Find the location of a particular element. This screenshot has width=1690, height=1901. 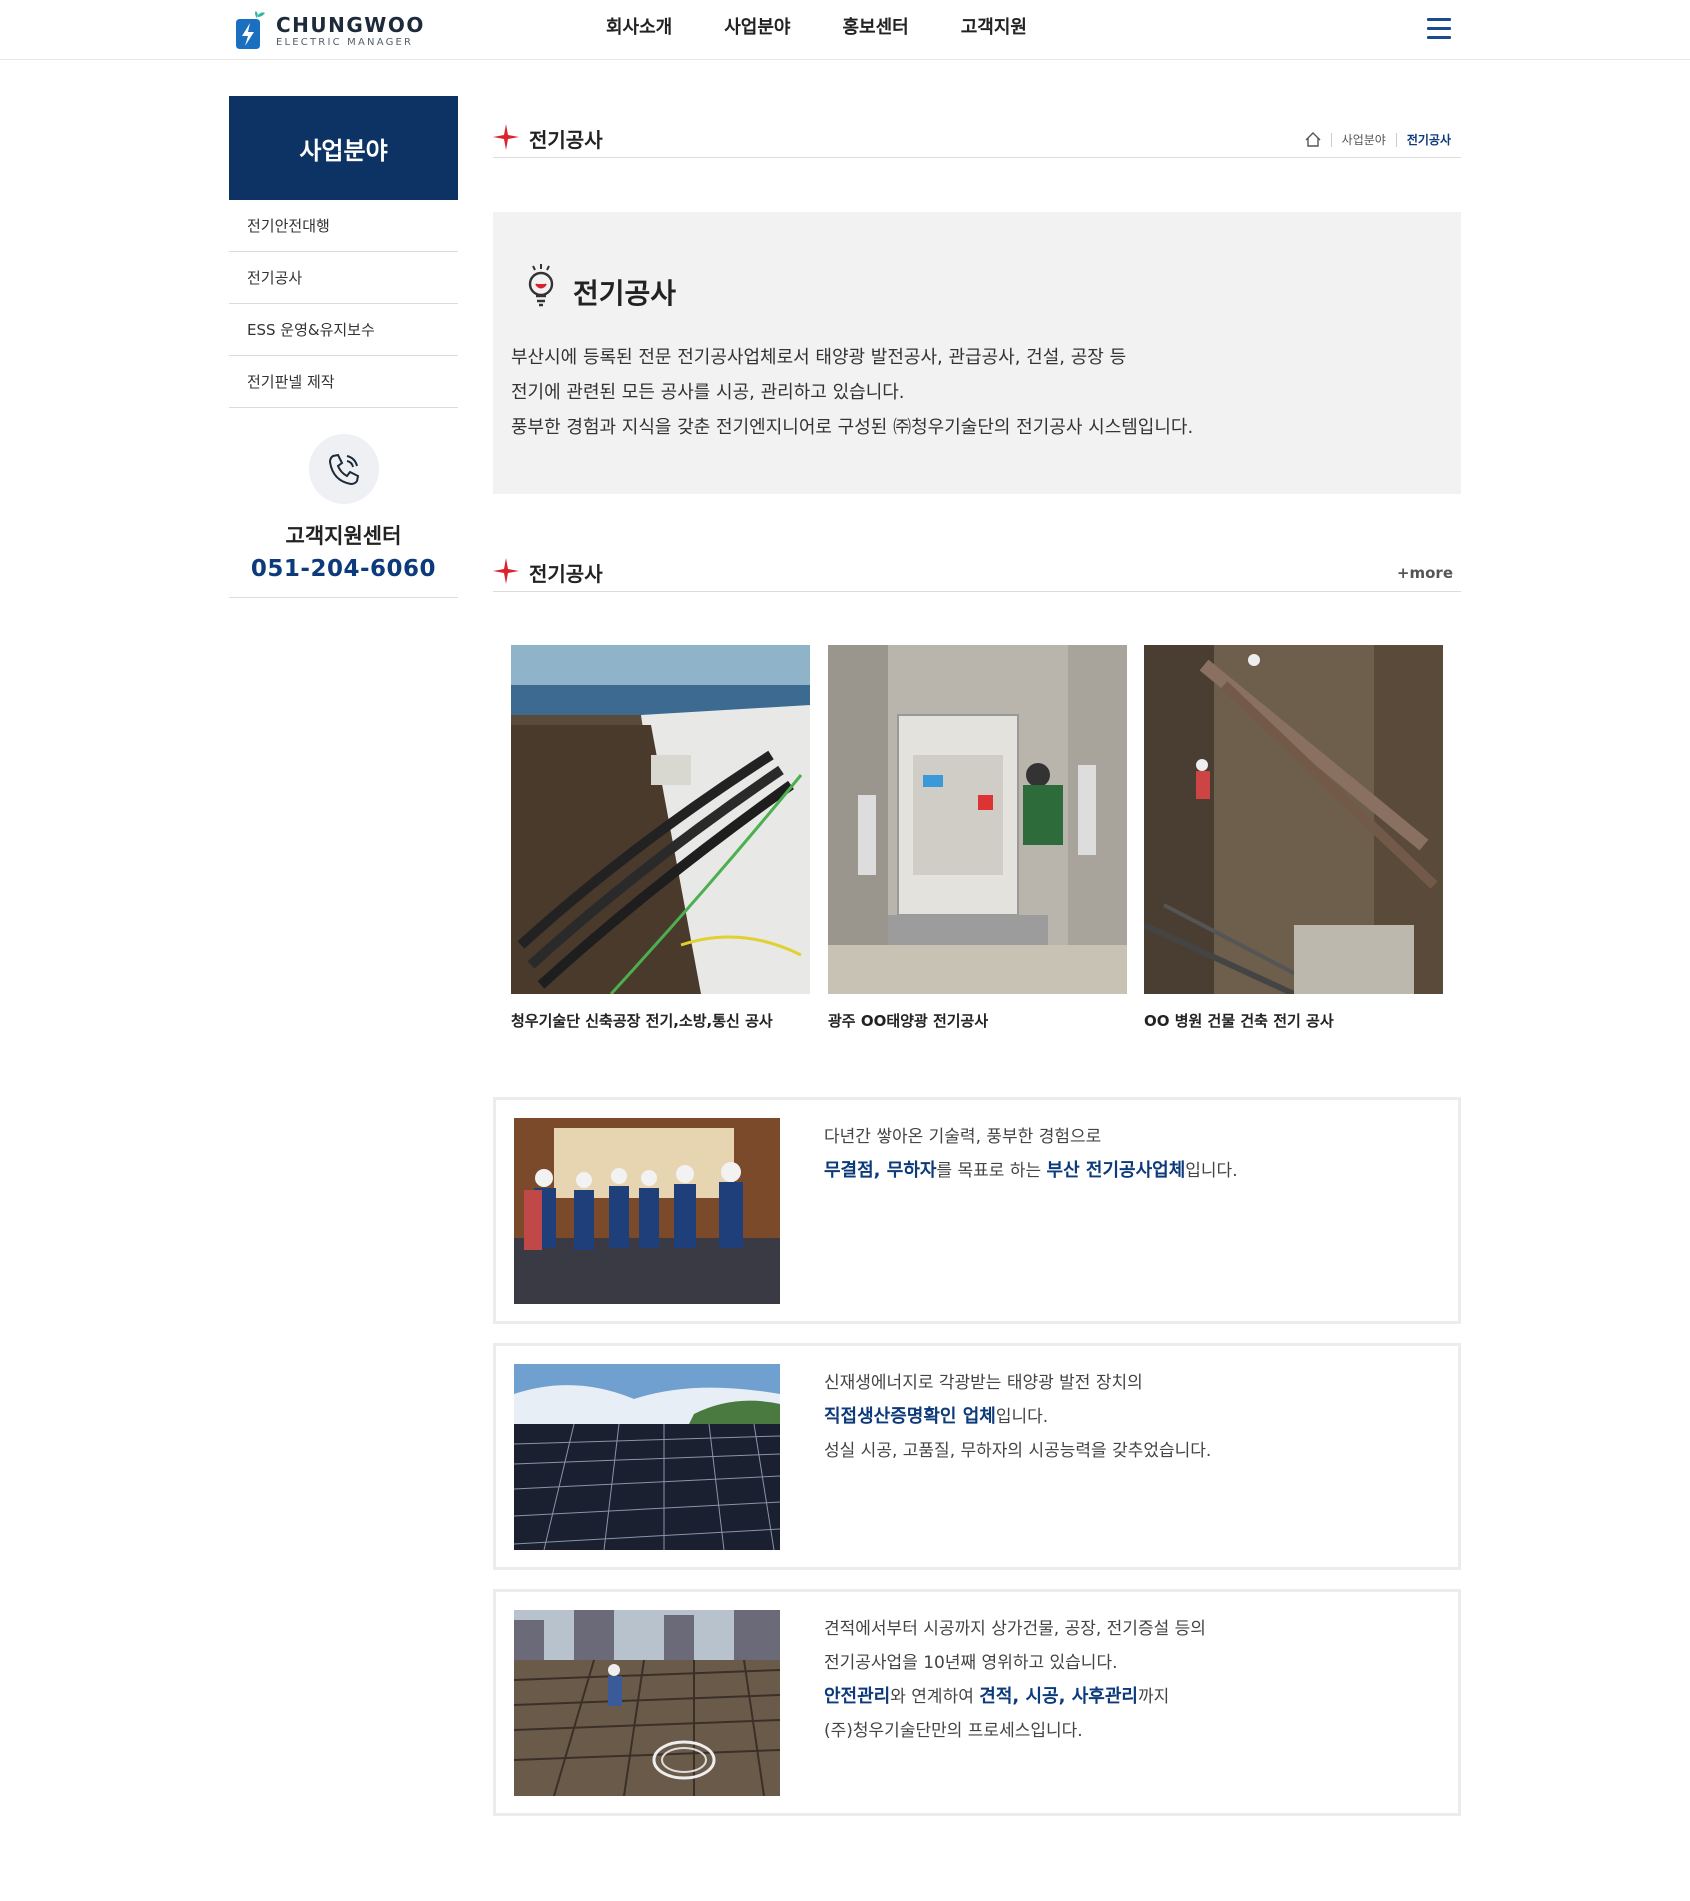

logo-subtitle: ELECTRIC MANAGER is located at coordinates (345, 42).